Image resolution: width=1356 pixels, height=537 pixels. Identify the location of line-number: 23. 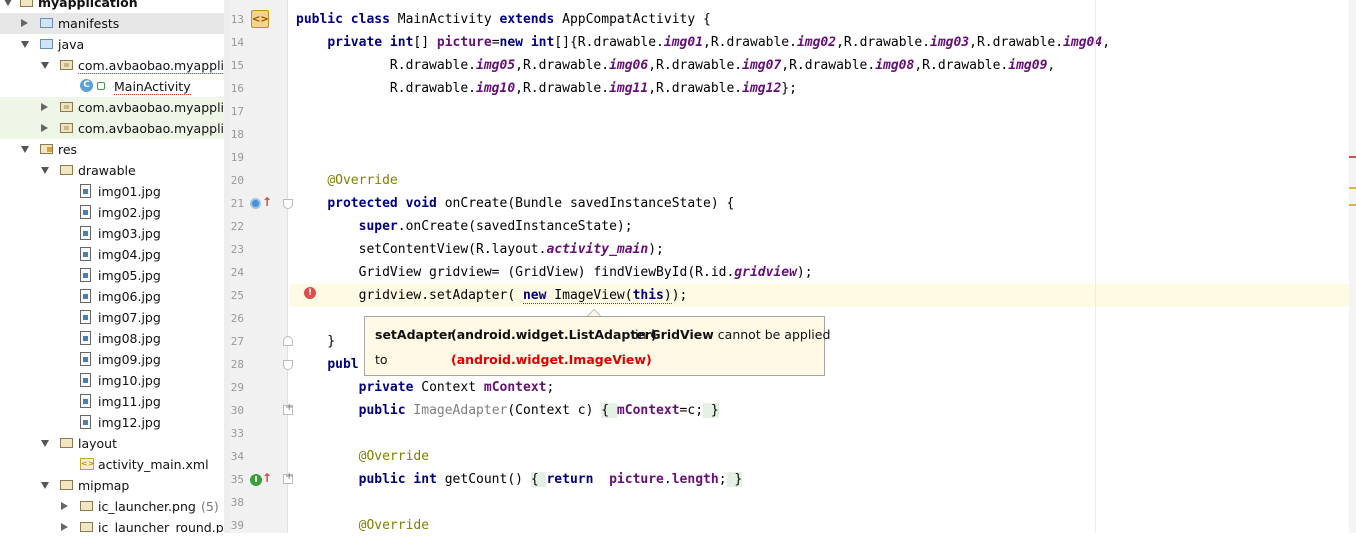
(237, 249).